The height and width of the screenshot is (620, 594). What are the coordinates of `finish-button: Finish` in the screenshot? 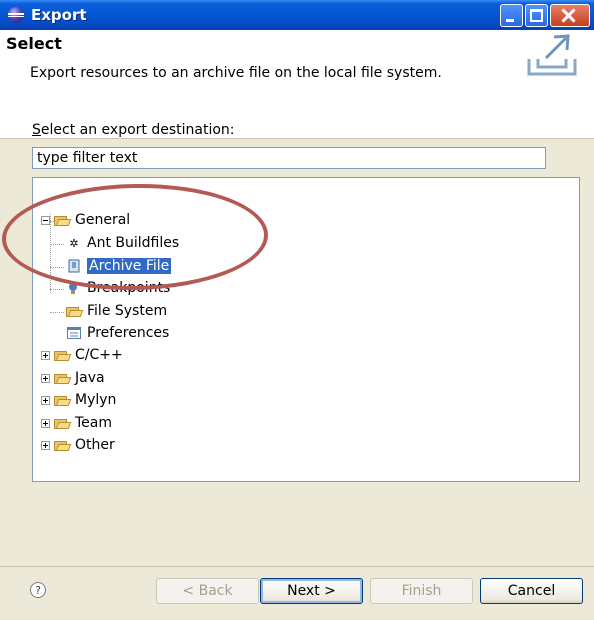 It's located at (421, 591).